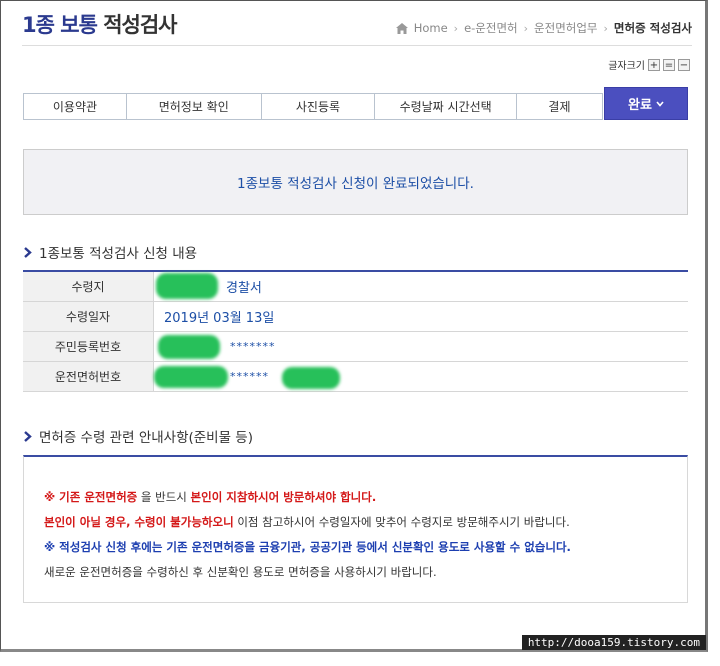 This screenshot has height=666, width=720. I want to click on row-label: 주민등록번호, so click(88, 346).